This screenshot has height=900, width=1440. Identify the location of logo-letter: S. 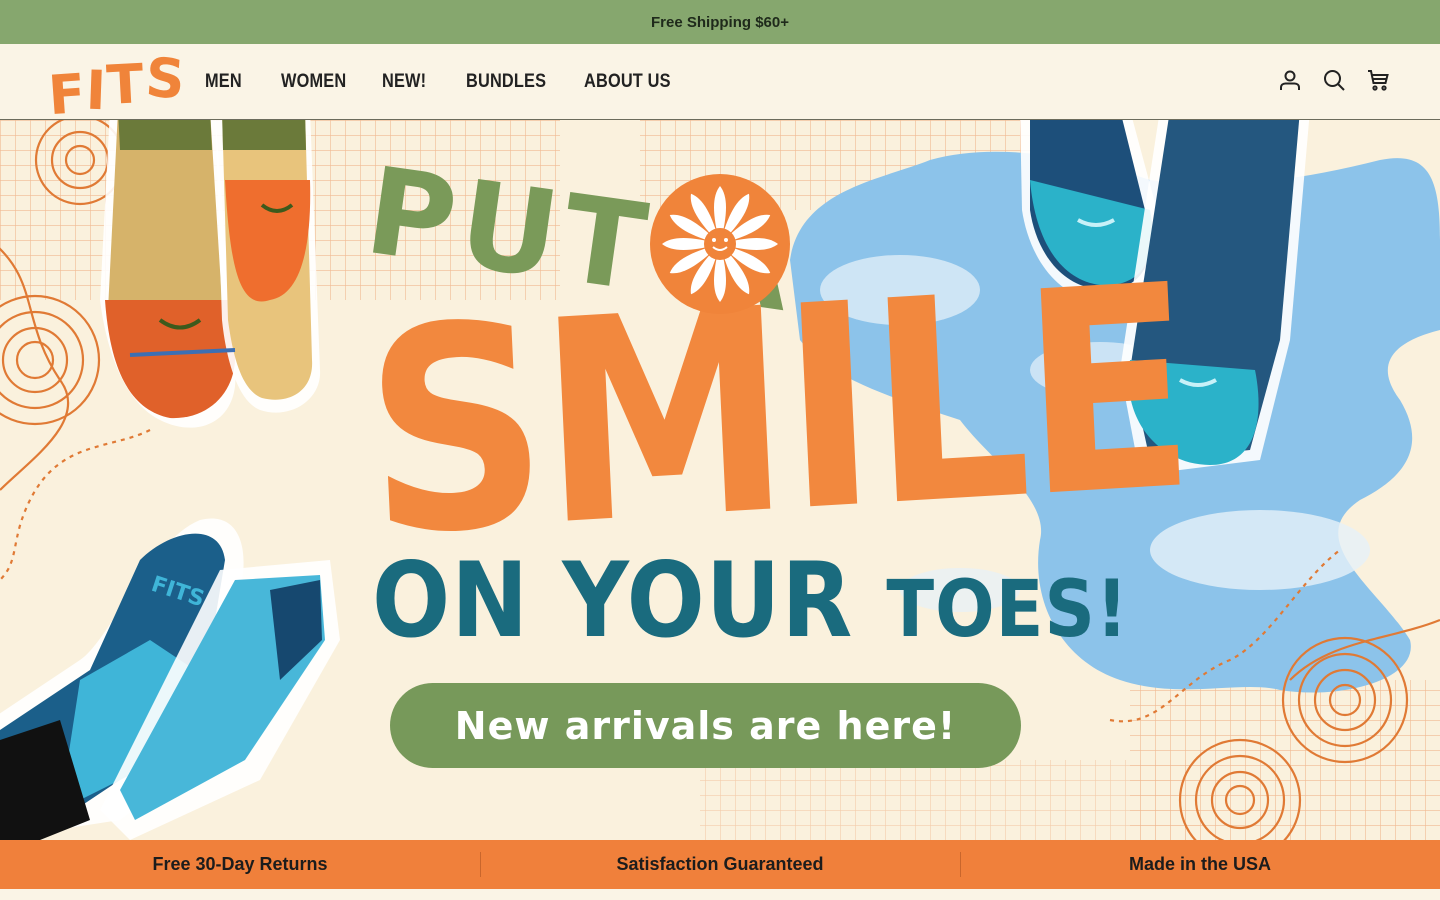
(165, 78).